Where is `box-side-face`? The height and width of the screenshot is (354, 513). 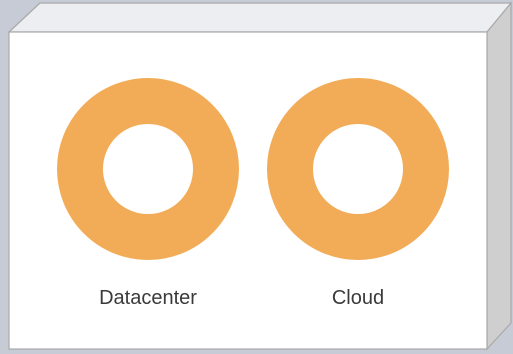
box-side-face is located at coordinates (499, 176).